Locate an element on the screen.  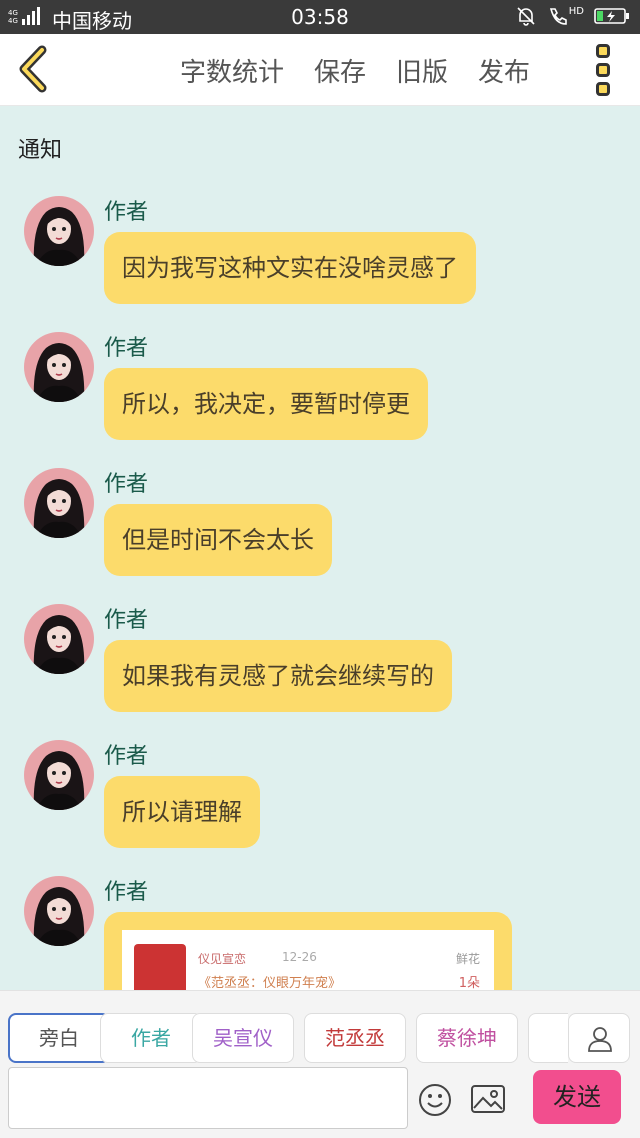
add-role-button is located at coordinates (599, 1038).